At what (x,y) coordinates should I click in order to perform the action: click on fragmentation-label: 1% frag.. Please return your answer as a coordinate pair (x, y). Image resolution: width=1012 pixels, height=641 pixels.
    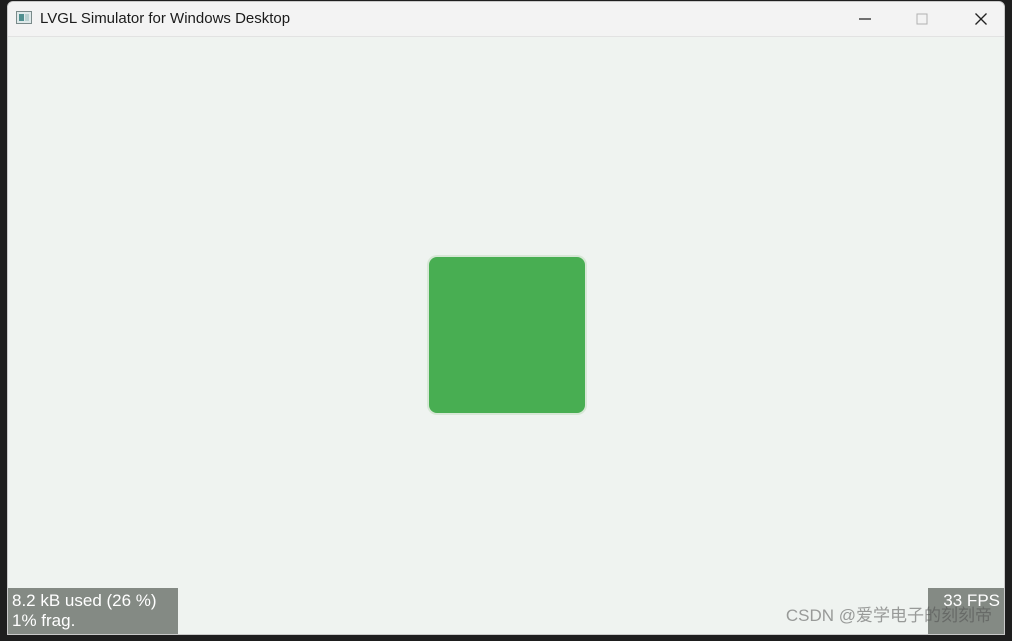
    Looking at the image, I should click on (44, 620).